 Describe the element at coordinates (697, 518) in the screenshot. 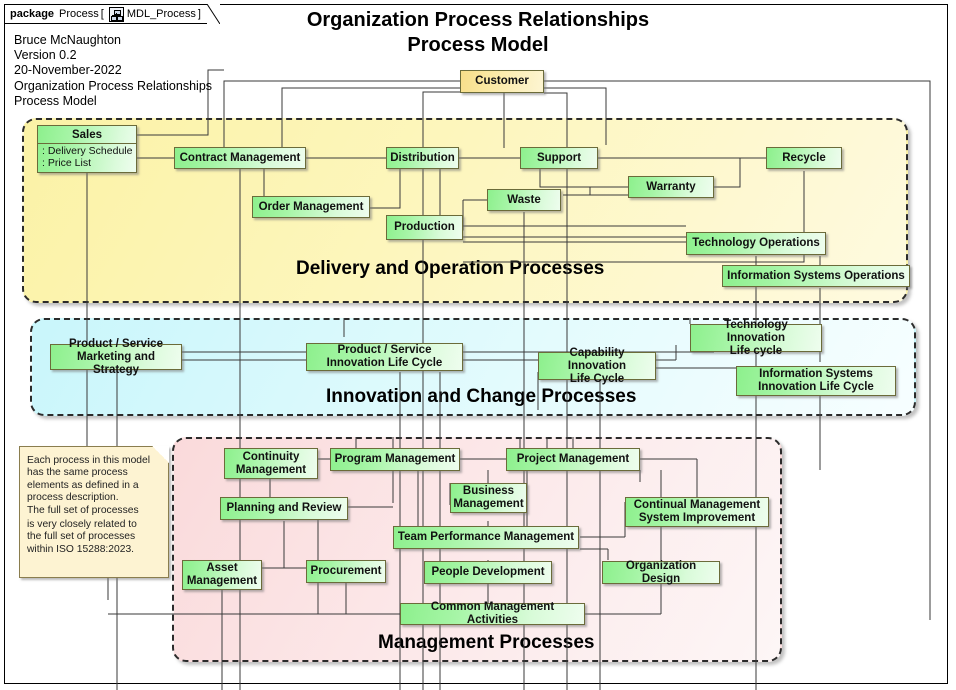

I see `node-continual-line-2: System Improvement` at that location.